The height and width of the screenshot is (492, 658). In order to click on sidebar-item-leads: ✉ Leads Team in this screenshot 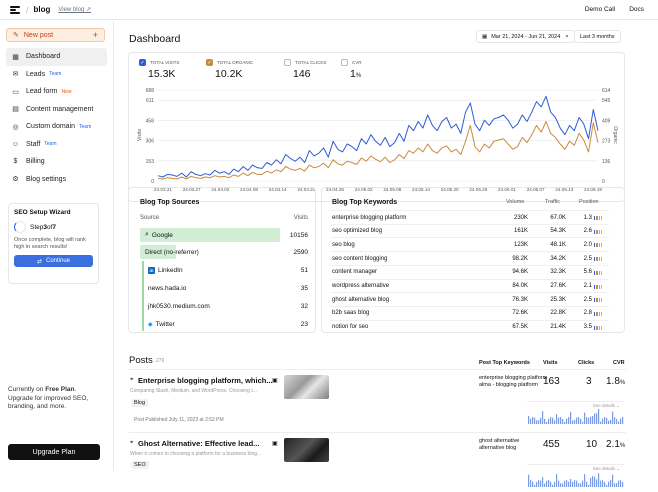, I will do `click(56, 75)`.